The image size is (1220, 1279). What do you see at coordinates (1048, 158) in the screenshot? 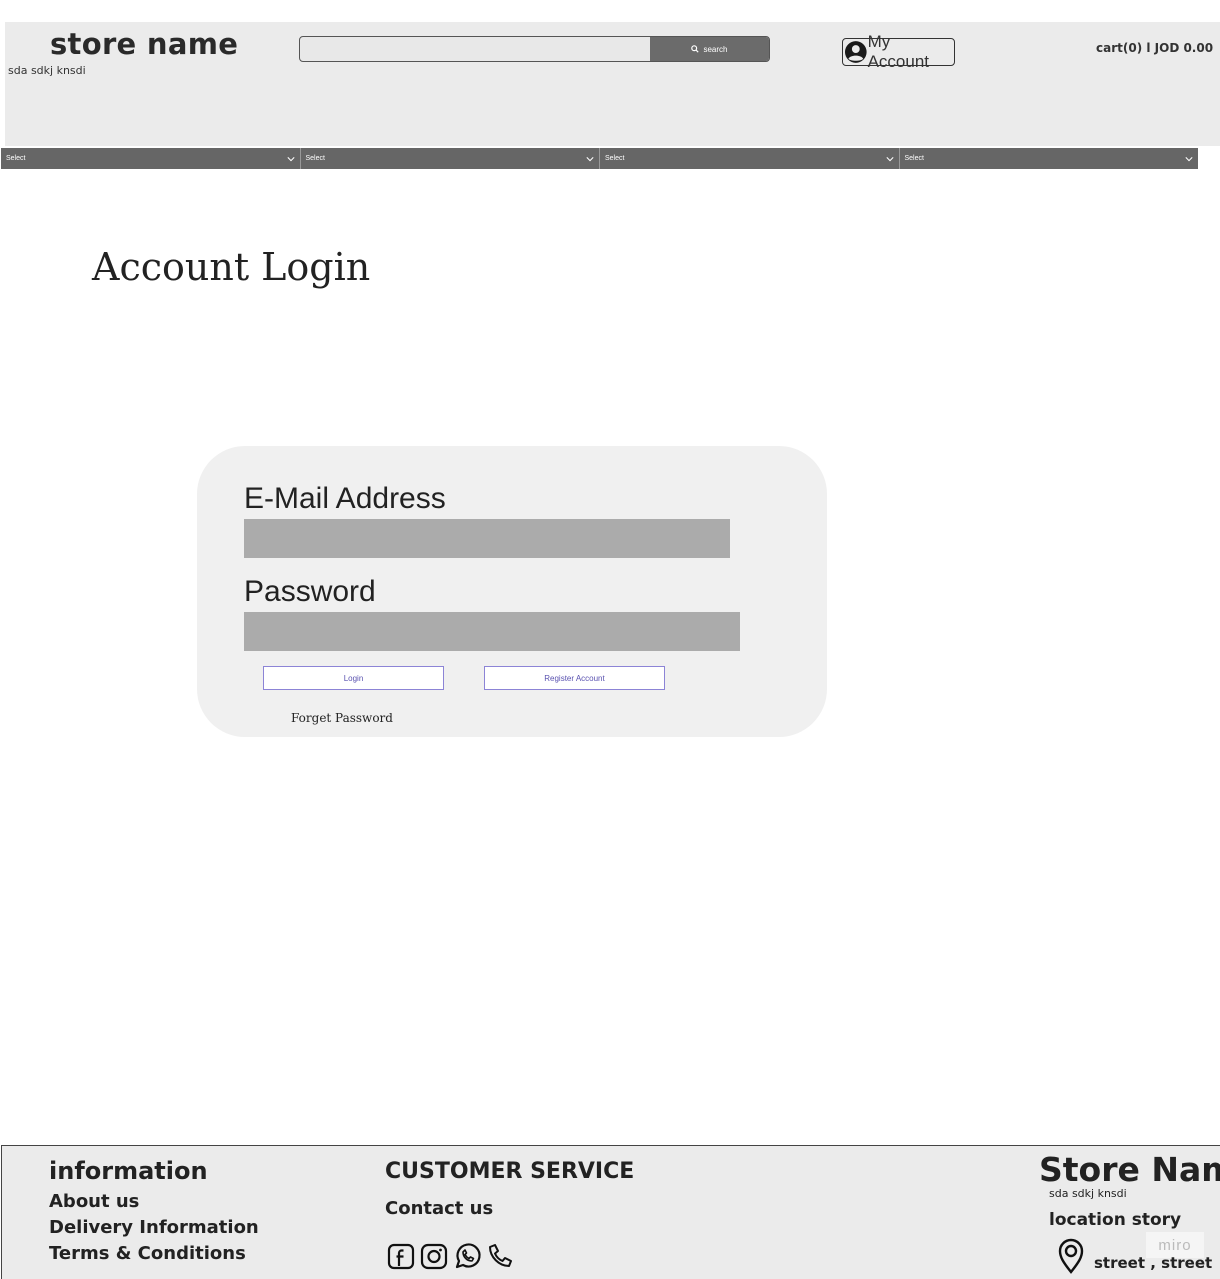
I see `category-select-4: Select` at bounding box center [1048, 158].